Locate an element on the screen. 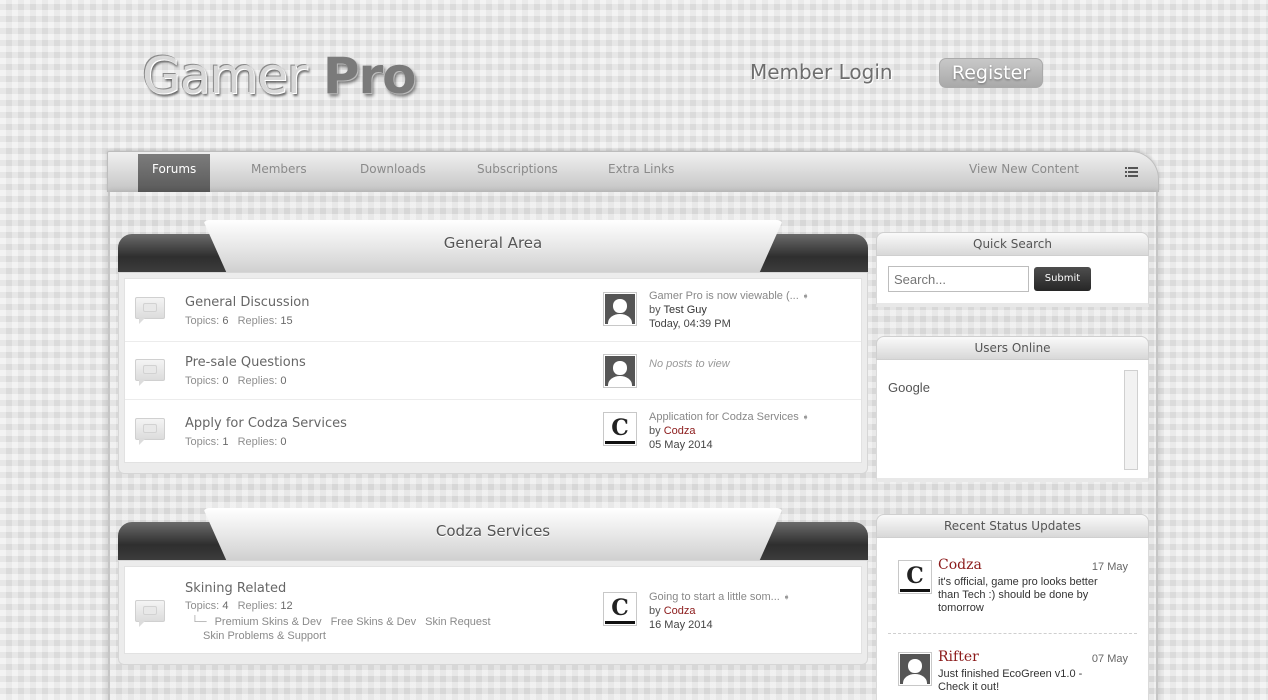 Image resolution: width=1268 pixels, height=700 pixels. status-avatar is located at coordinates (915, 669).